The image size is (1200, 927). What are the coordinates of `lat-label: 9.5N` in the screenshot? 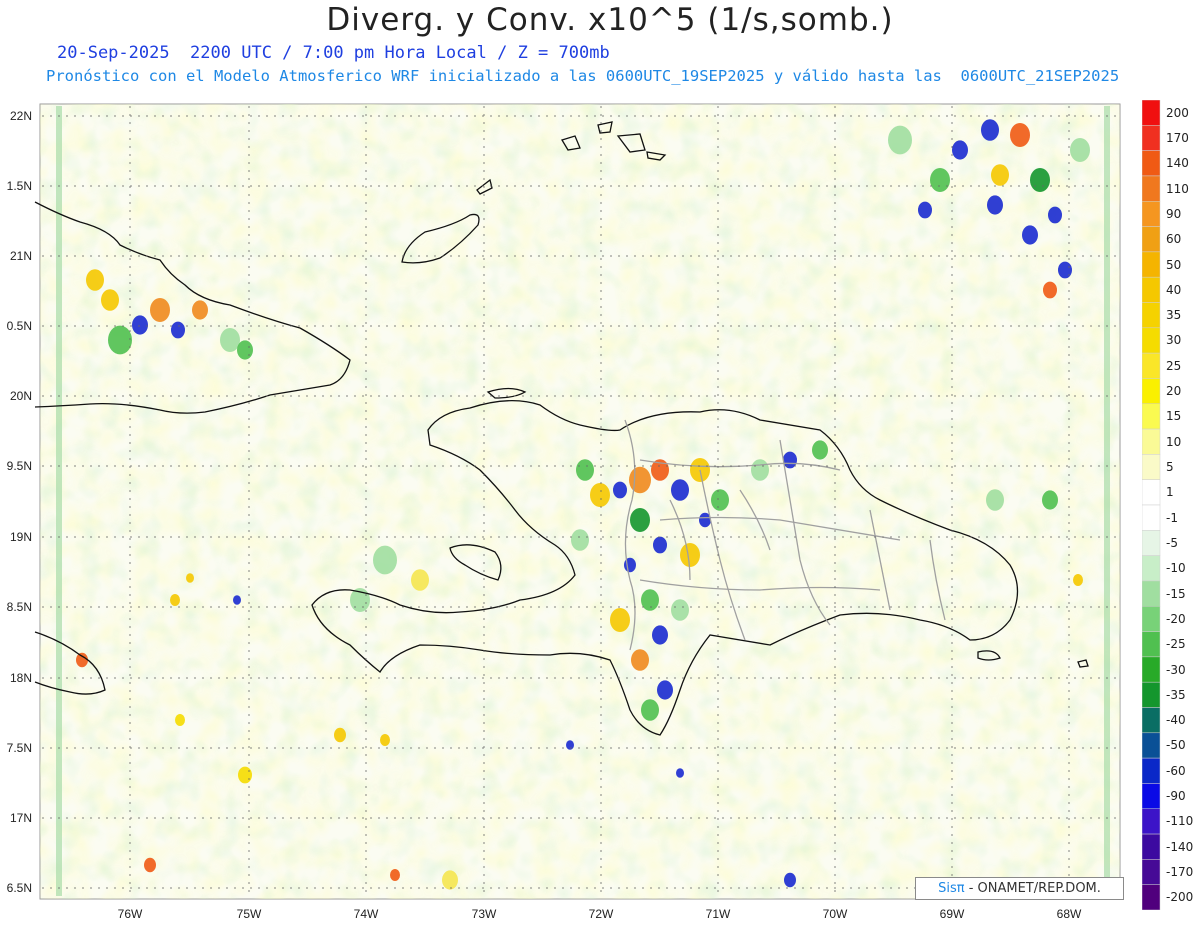 It's located at (19, 466).